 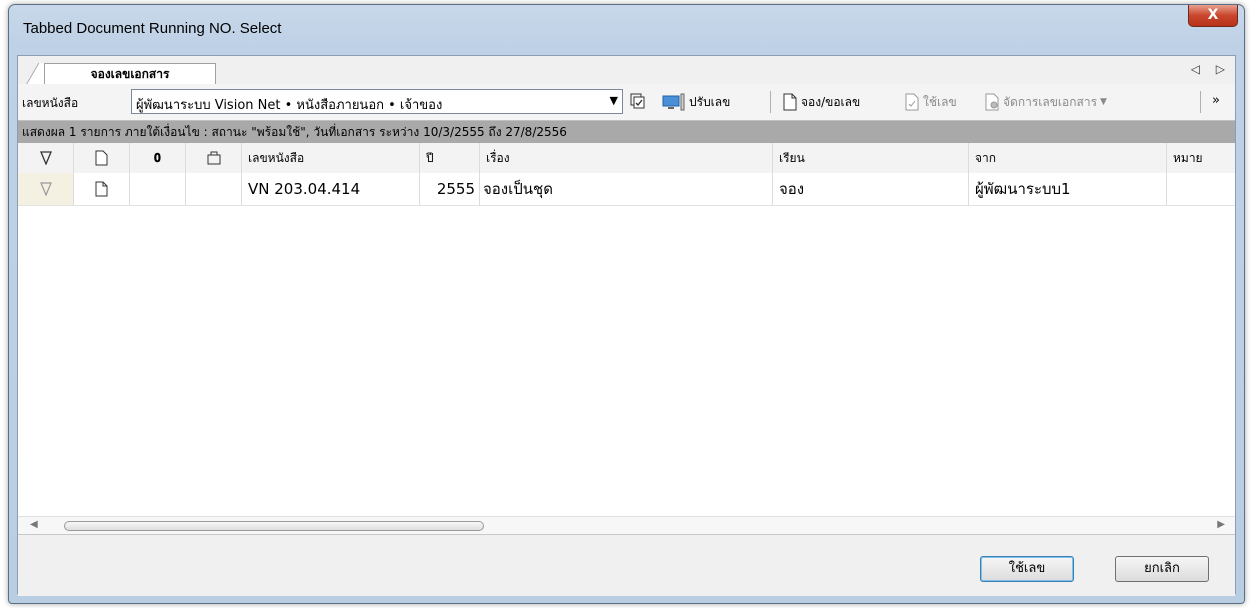 What do you see at coordinates (152, 28) in the screenshot?
I see `window-title: Tabbed Document Running NO. Select` at bounding box center [152, 28].